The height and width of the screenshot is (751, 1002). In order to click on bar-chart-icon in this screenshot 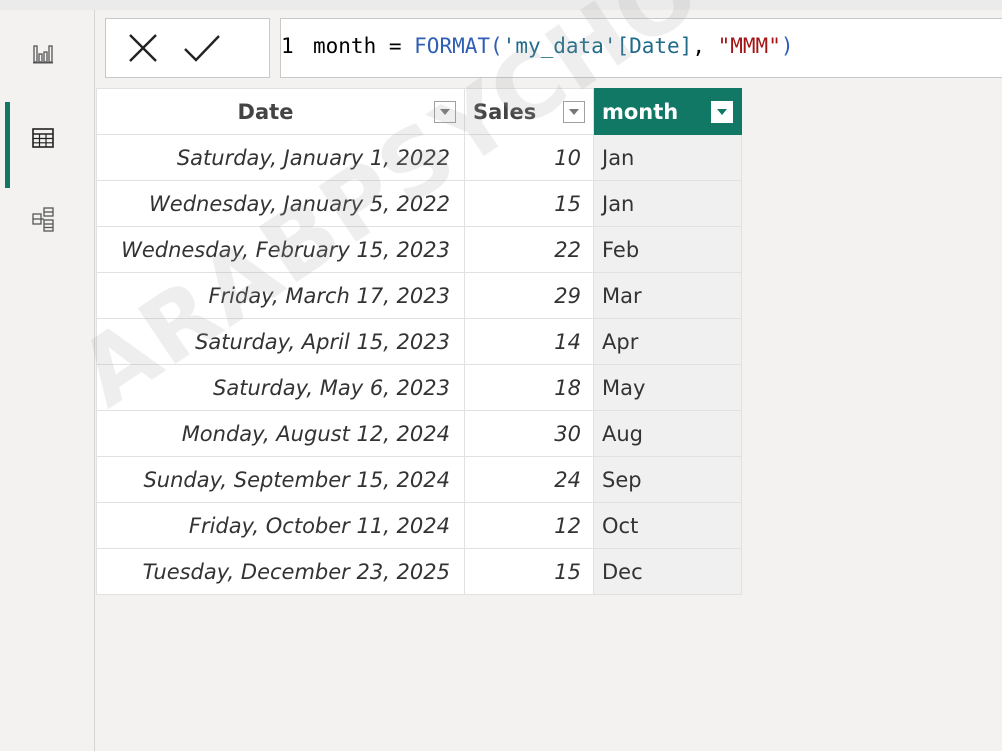, I will do `click(43, 54)`.